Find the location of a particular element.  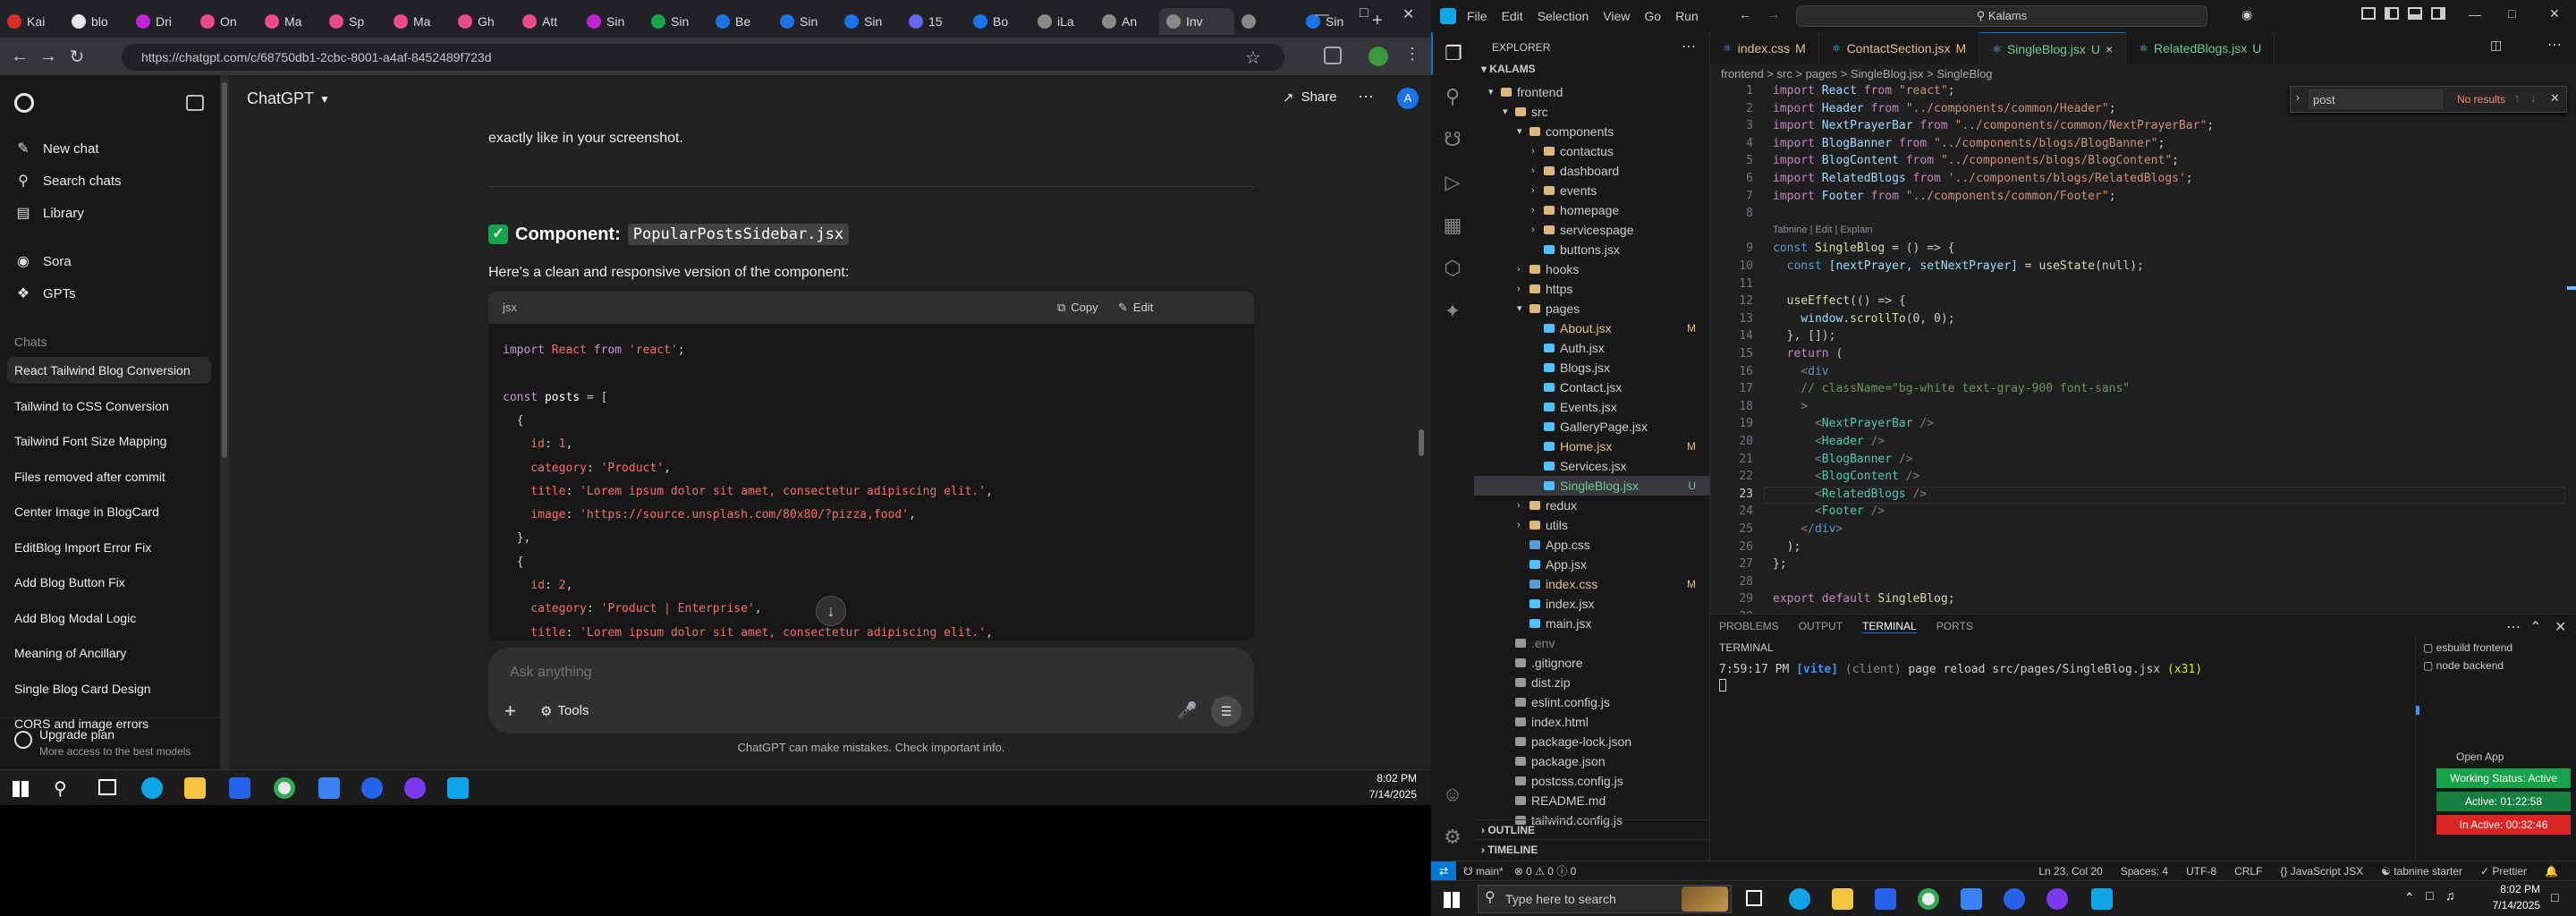

find-input is located at coordinates (2376, 99).